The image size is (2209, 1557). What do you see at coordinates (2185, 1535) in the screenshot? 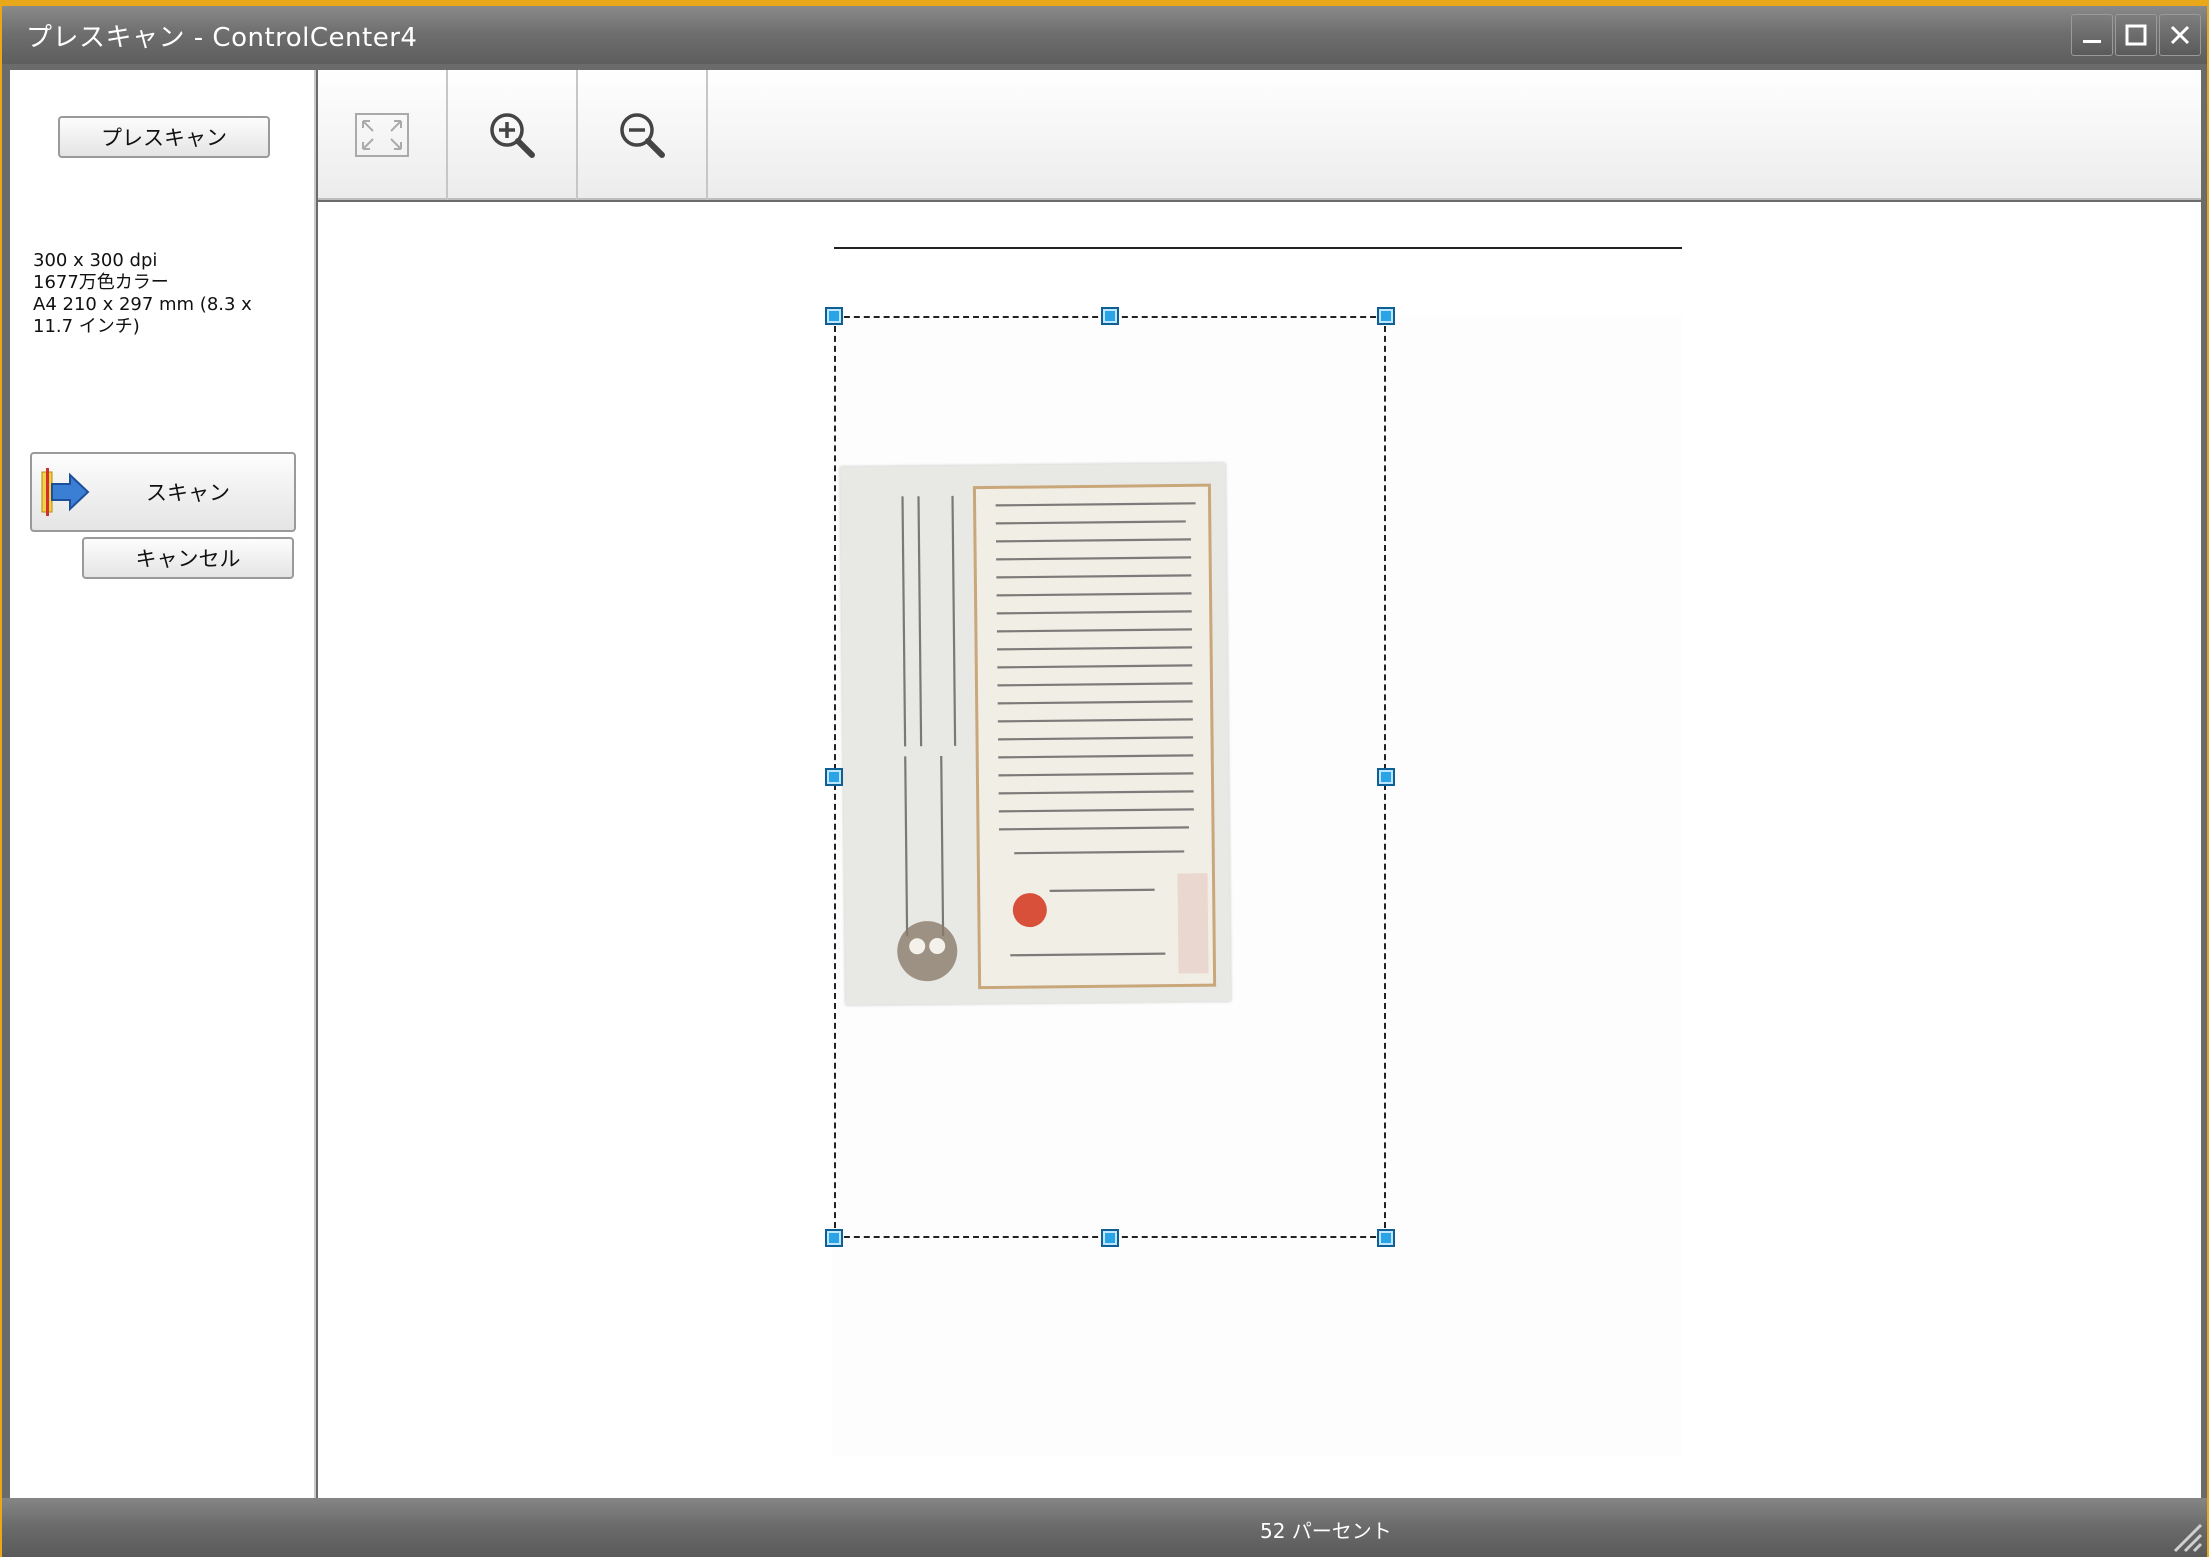
I see `resize-grip-icon` at bounding box center [2185, 1535].